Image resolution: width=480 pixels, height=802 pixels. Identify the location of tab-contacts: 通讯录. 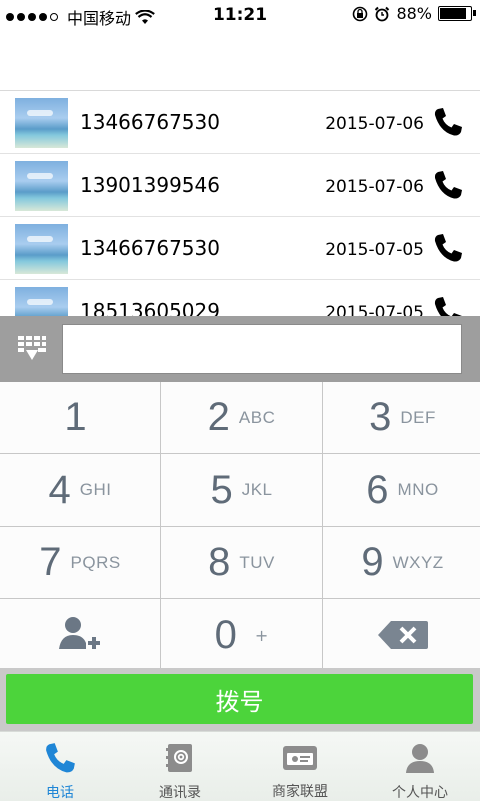
(180, 766).